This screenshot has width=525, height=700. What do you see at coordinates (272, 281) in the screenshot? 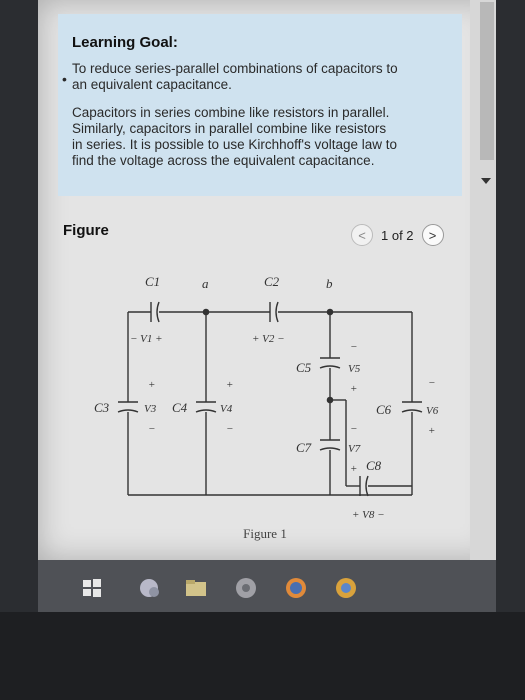
I see `label-c2: C2` at bounding box center [272, 281].